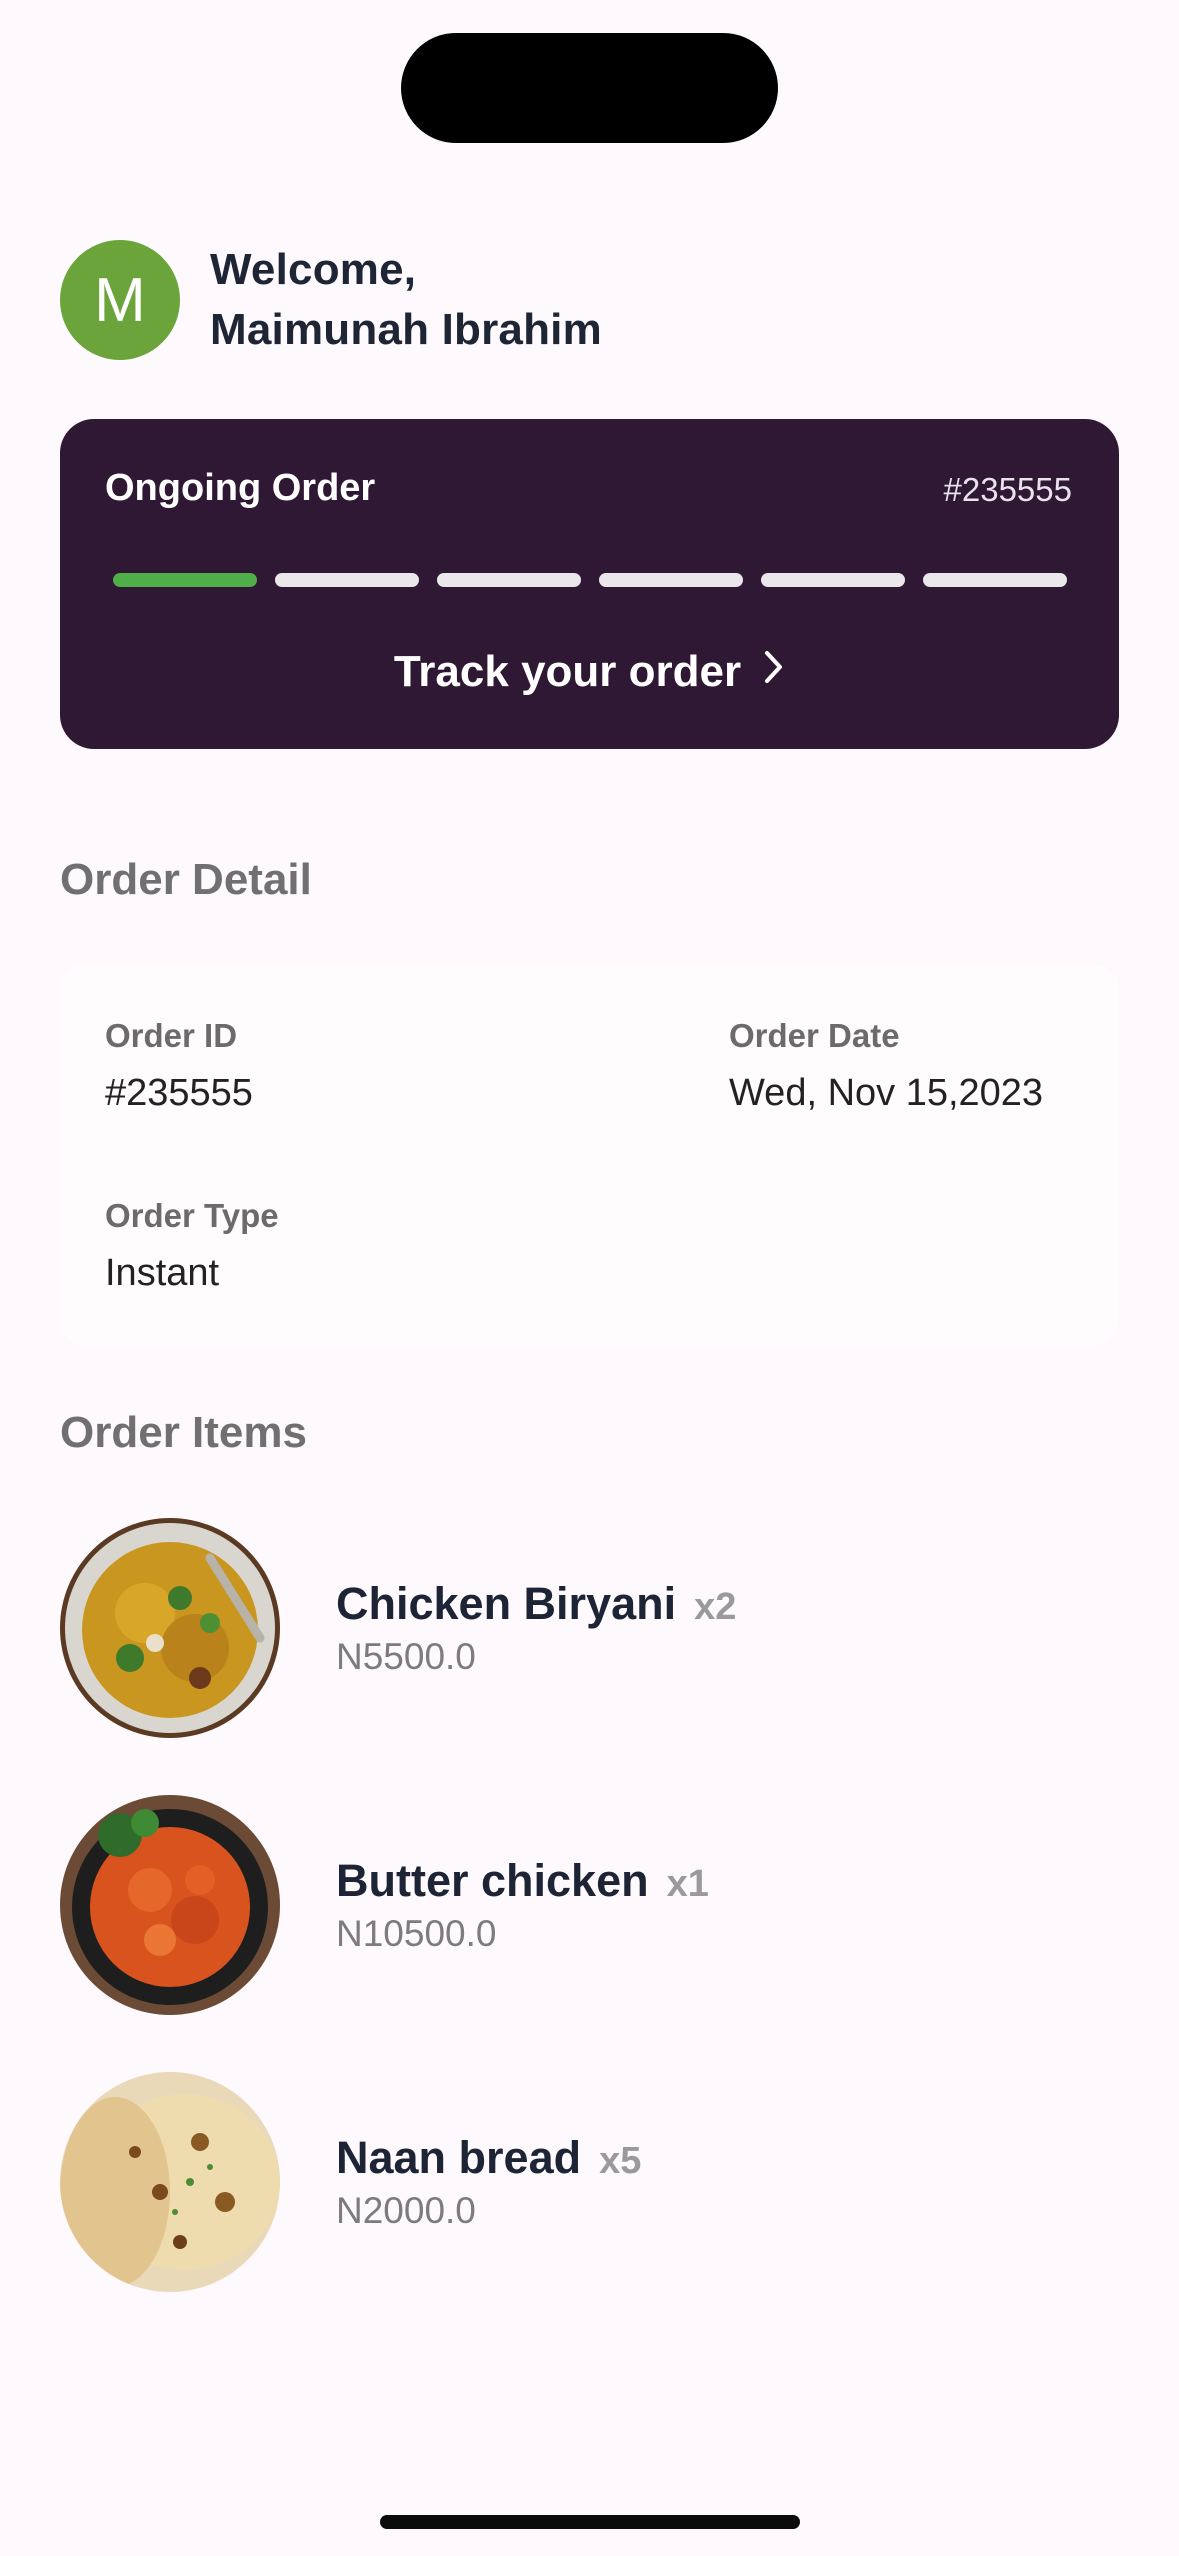  Describe the element at coordinates (774, 672) in the screenshot. I see `chevron-right-icon` at that location.